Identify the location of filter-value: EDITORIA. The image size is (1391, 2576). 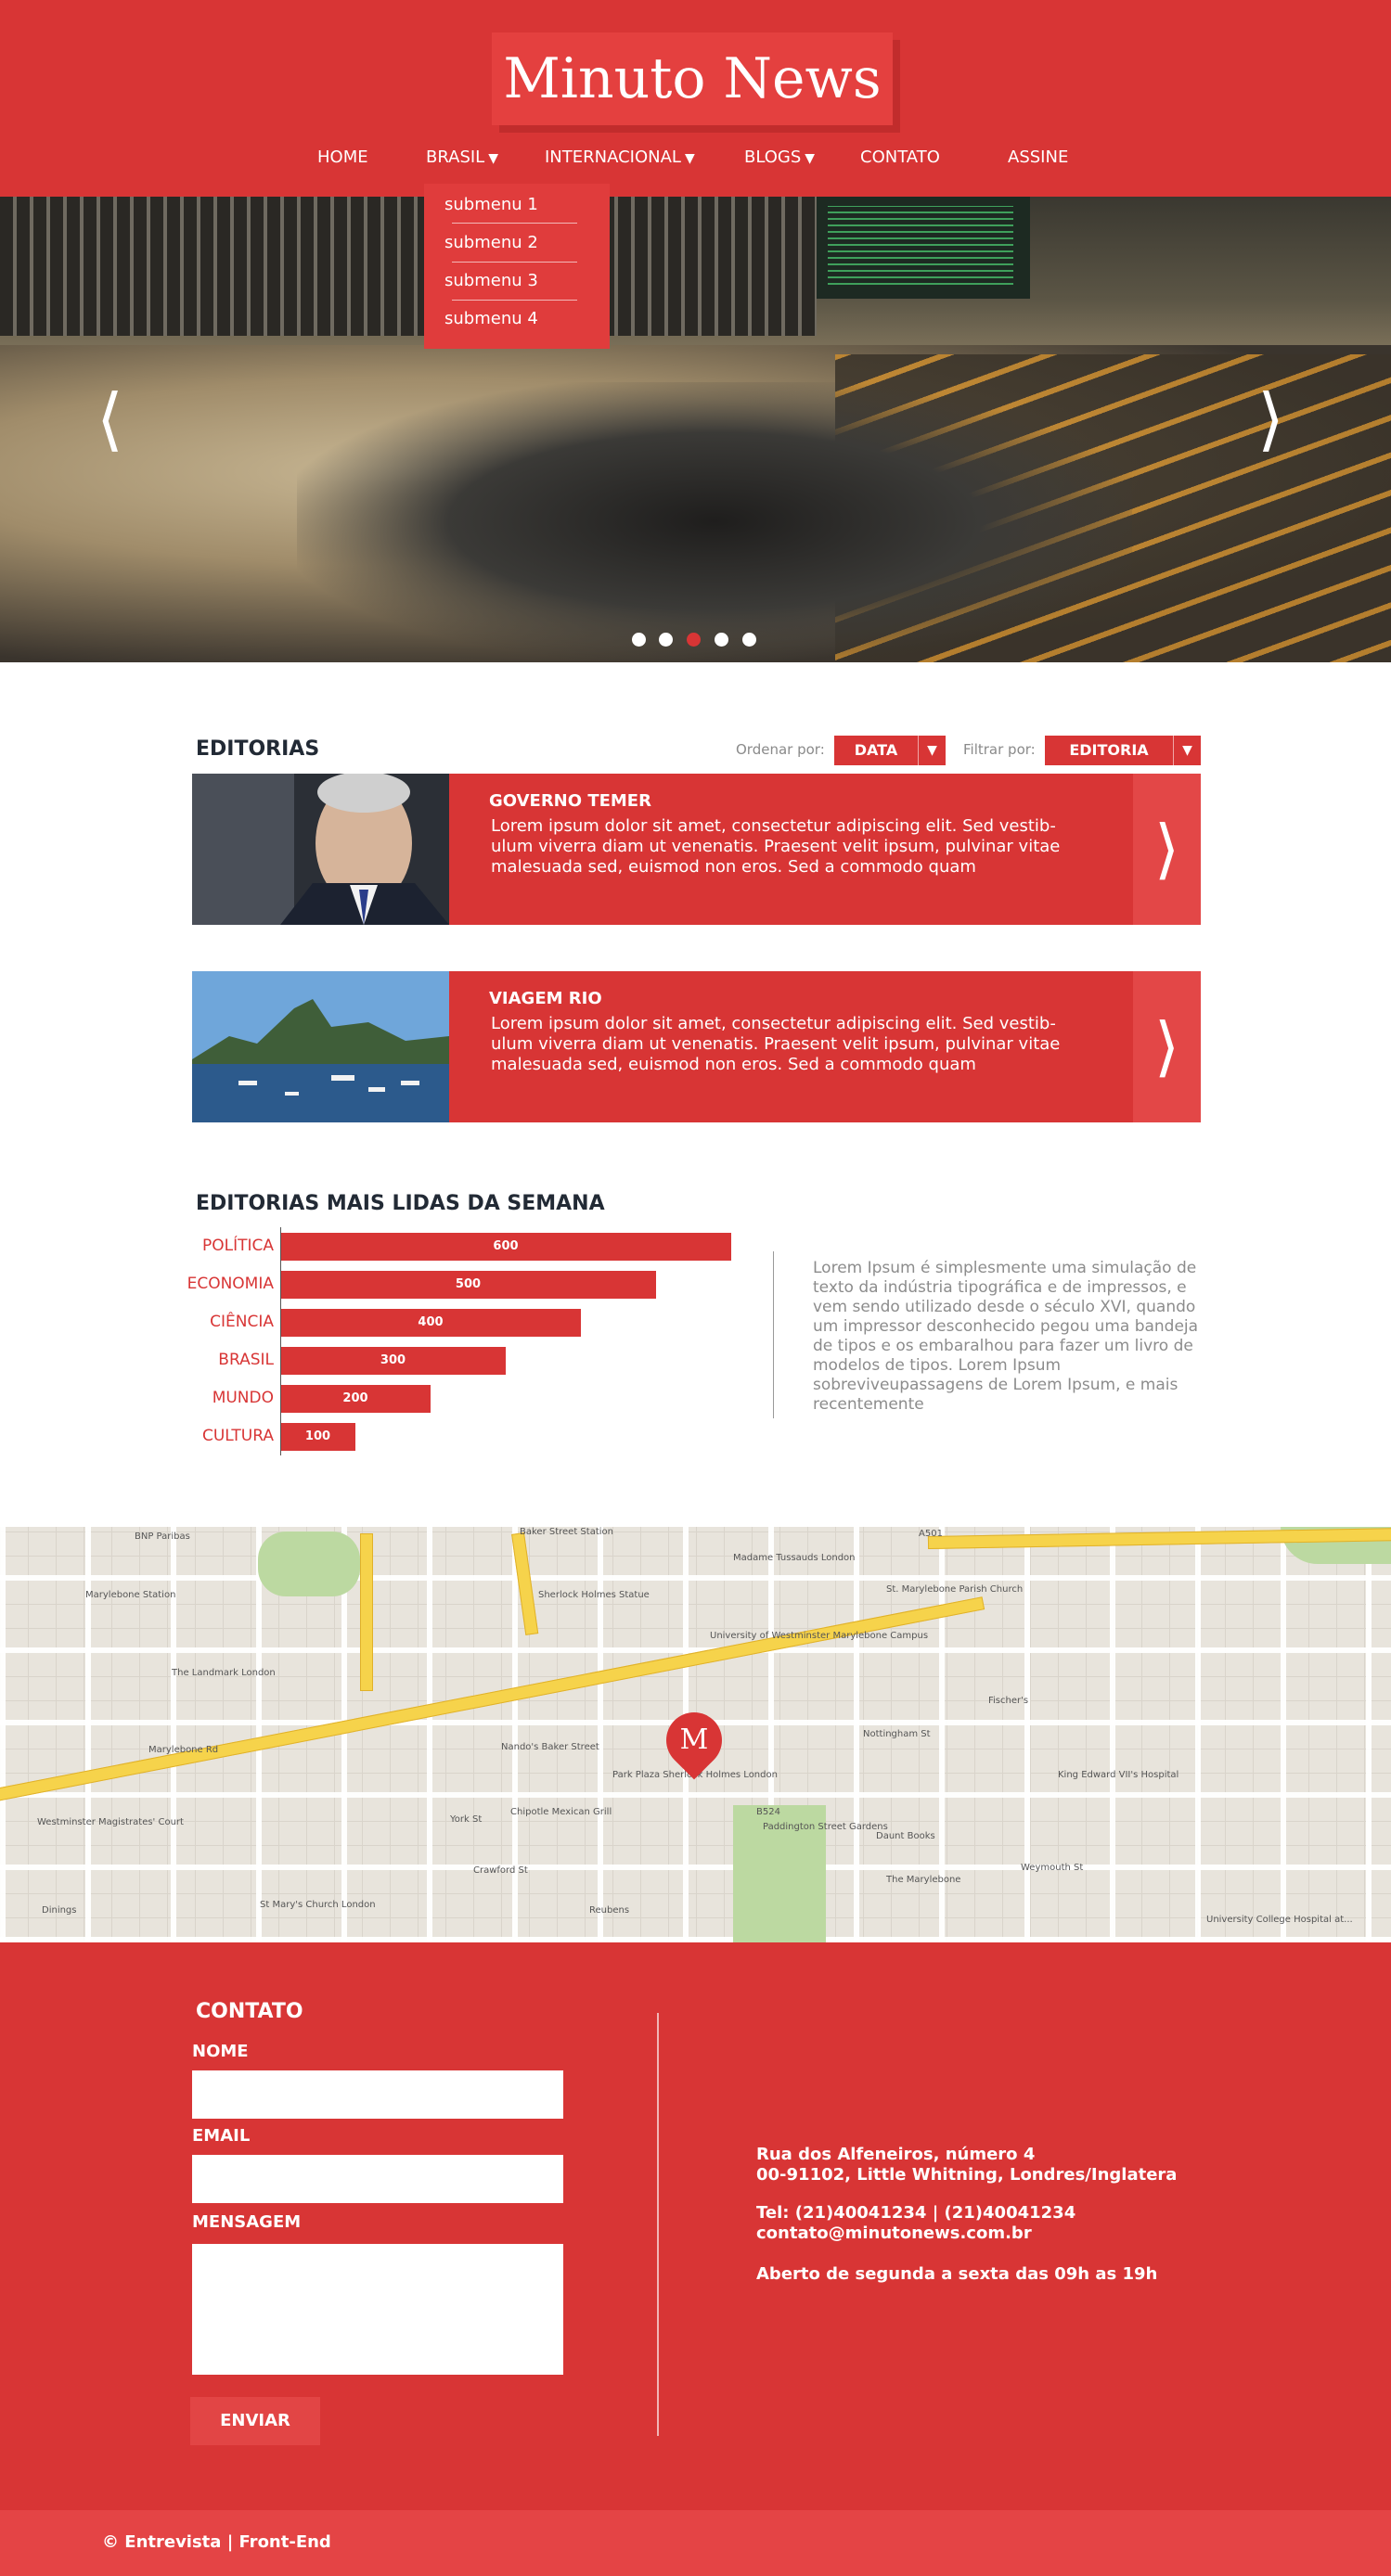
(1109, 750).